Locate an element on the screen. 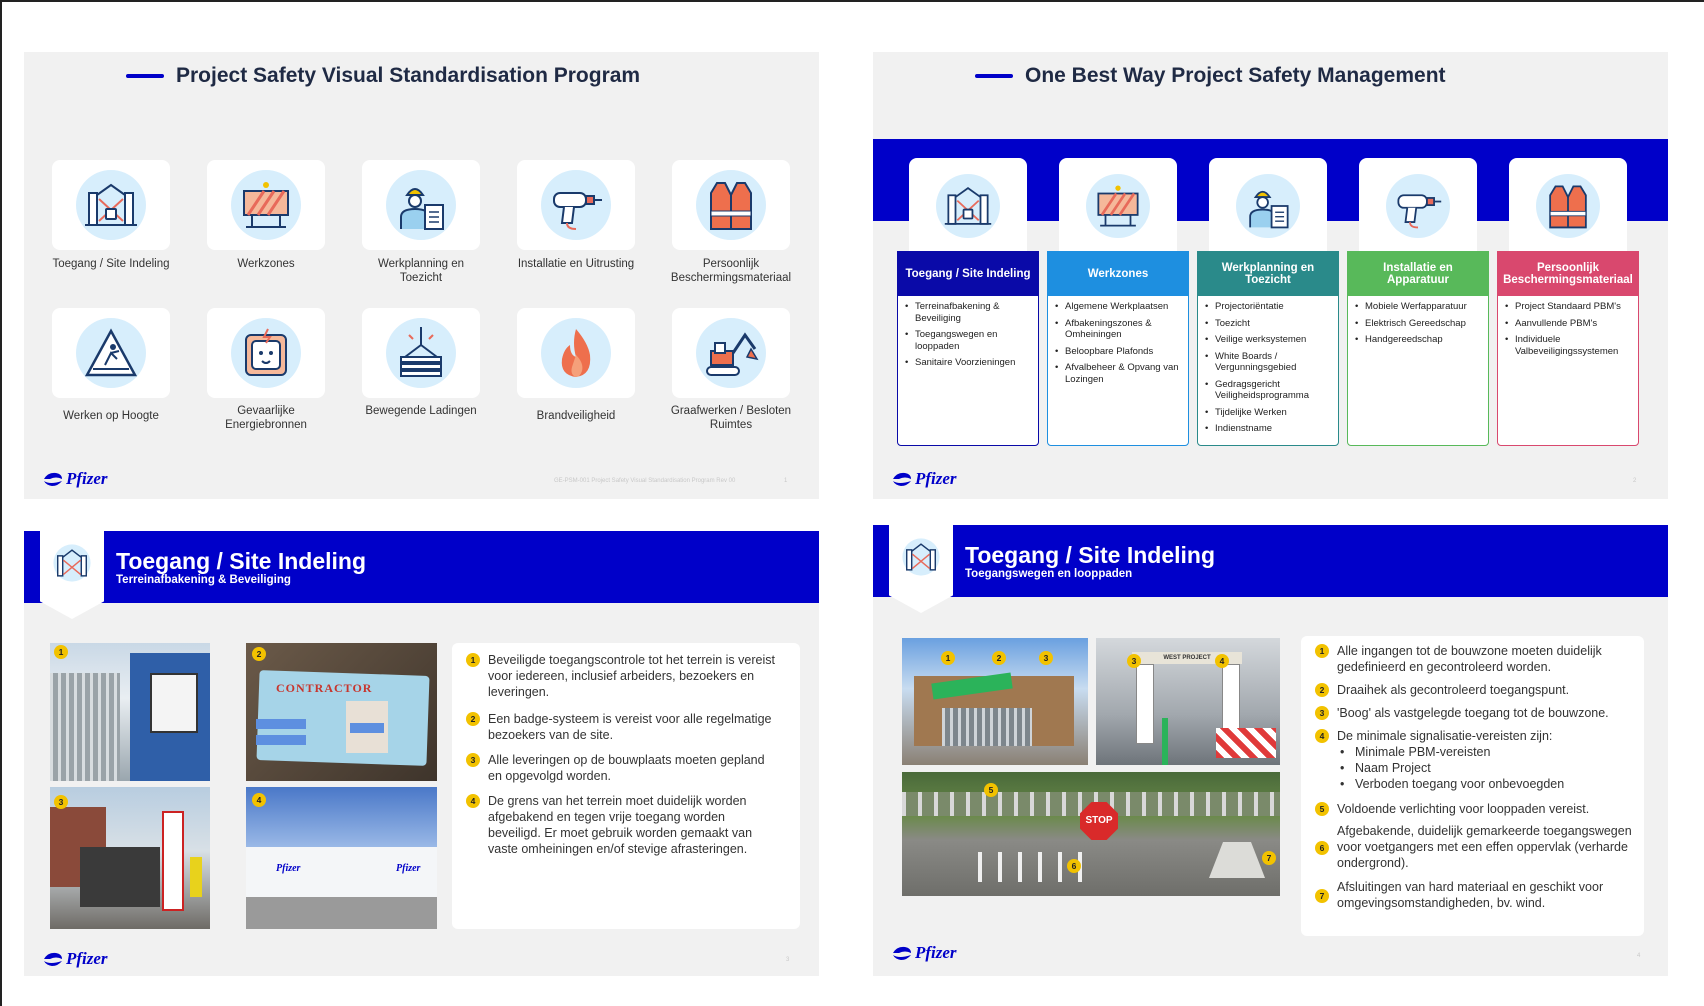 Image resolution: width=1704 pixels, height=1006 pixels. list-item: Aanvullende PBM's is located at coordinates (1569, 324).